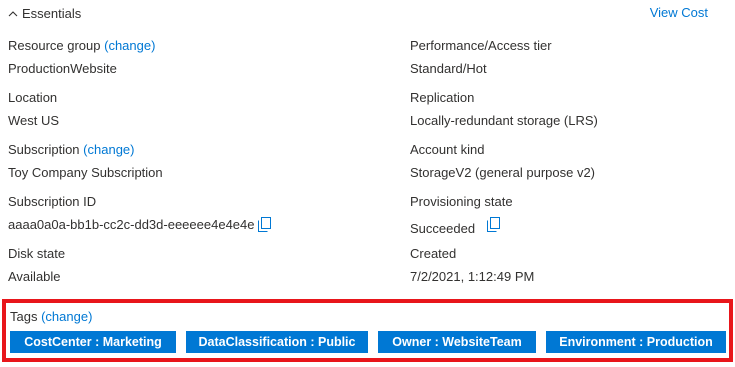 The width and height of the screenshot is (735, 367). I want to click on replication-label: Replication, so click(442, 97).